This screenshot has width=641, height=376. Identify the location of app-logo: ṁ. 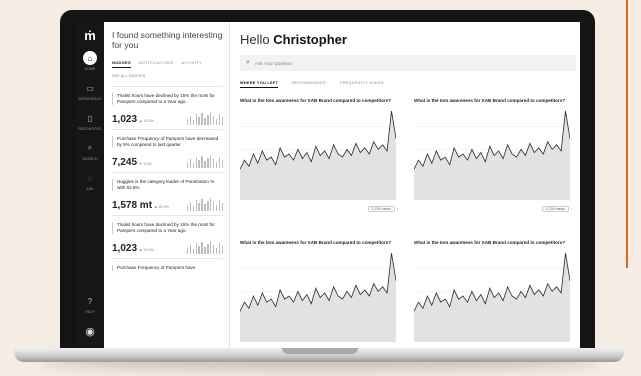
(90, 35).